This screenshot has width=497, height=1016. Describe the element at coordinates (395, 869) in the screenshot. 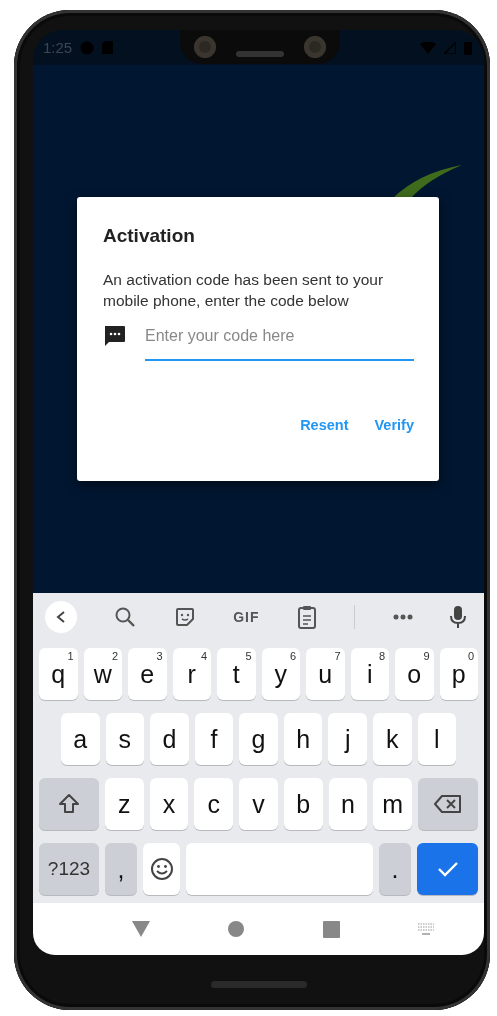

I see `keyboard-key: .` at that location.